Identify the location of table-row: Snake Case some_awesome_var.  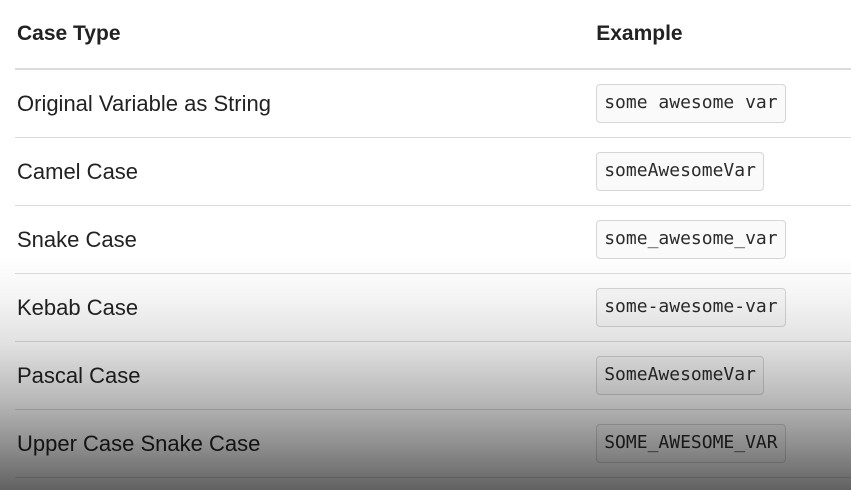
(433, 239).